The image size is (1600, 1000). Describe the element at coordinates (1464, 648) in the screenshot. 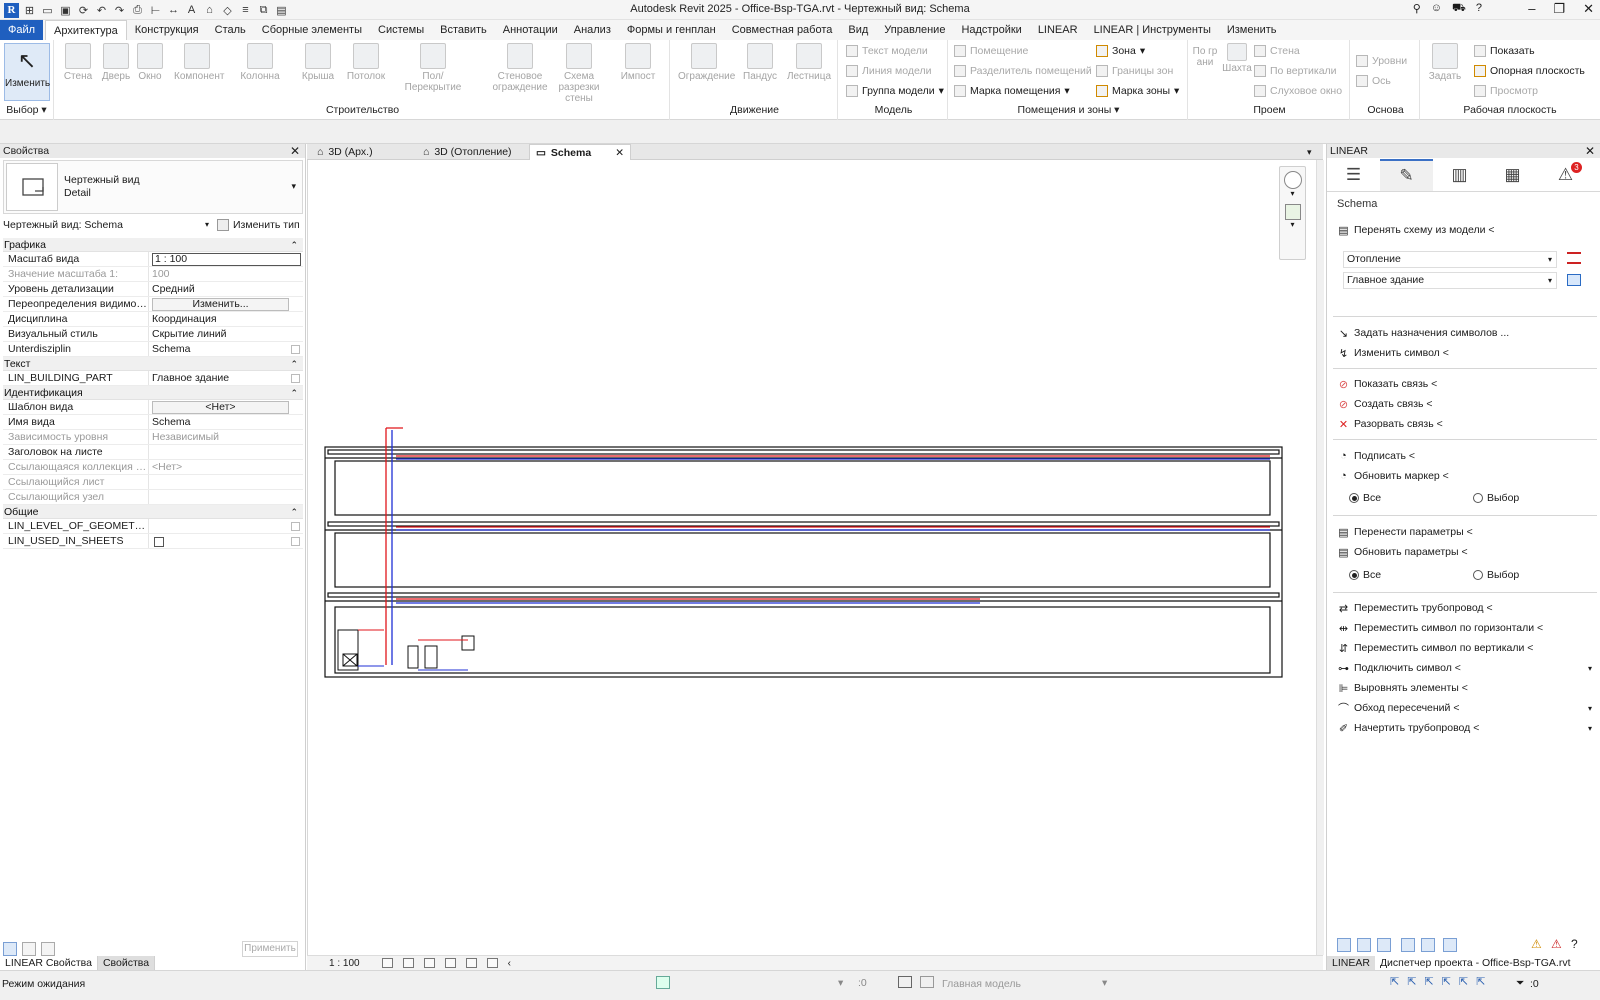

I see `move-symbol-v-button: ⇵ Переместить символ по вертикали <` at that location.